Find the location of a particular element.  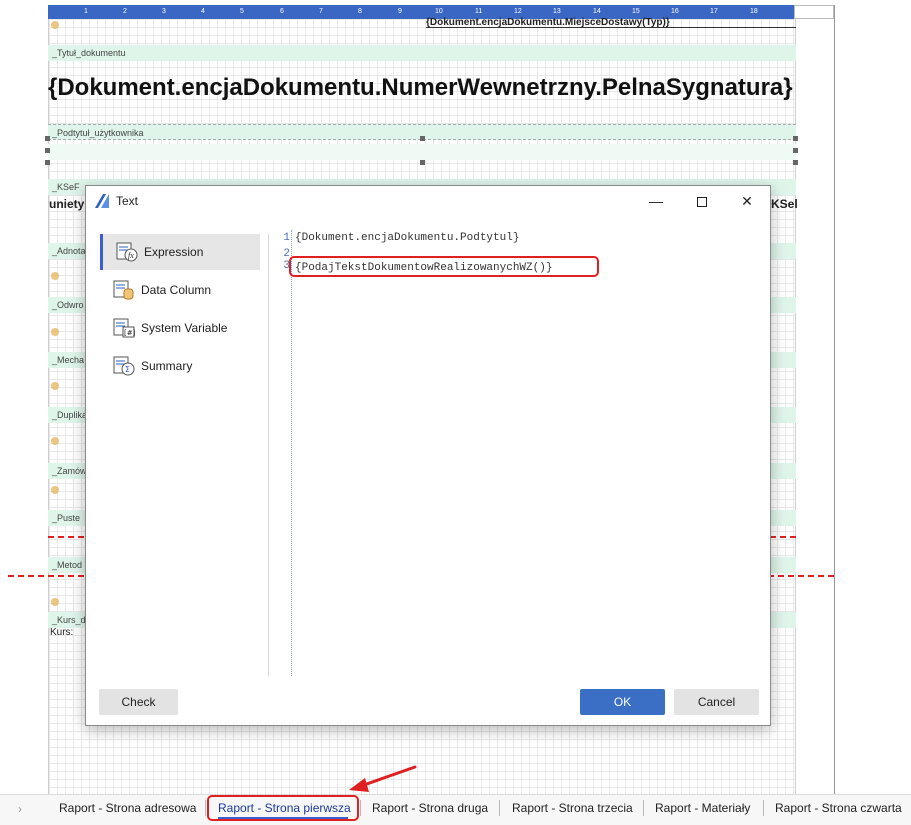

summary-icon: Σ is located at coordinates (124, 366).